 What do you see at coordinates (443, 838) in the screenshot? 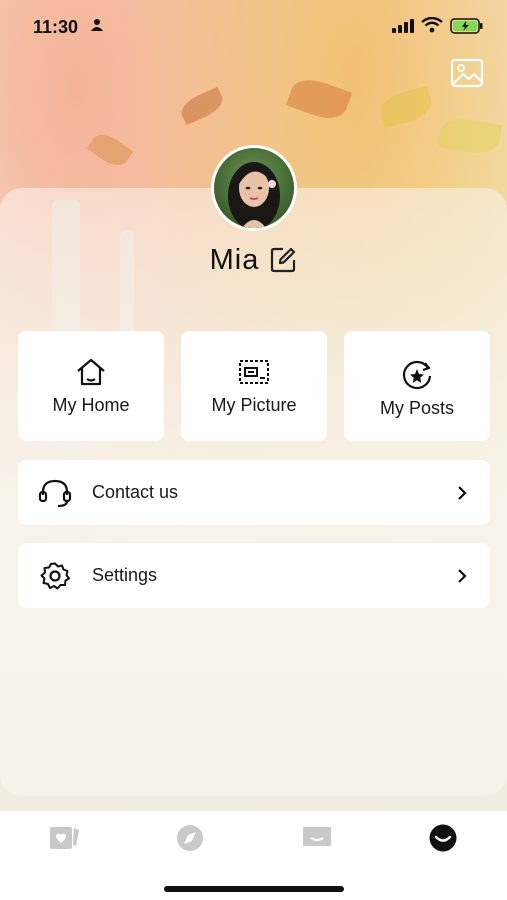
I see `profile-tab-icon` at bounding box center [443, 838].